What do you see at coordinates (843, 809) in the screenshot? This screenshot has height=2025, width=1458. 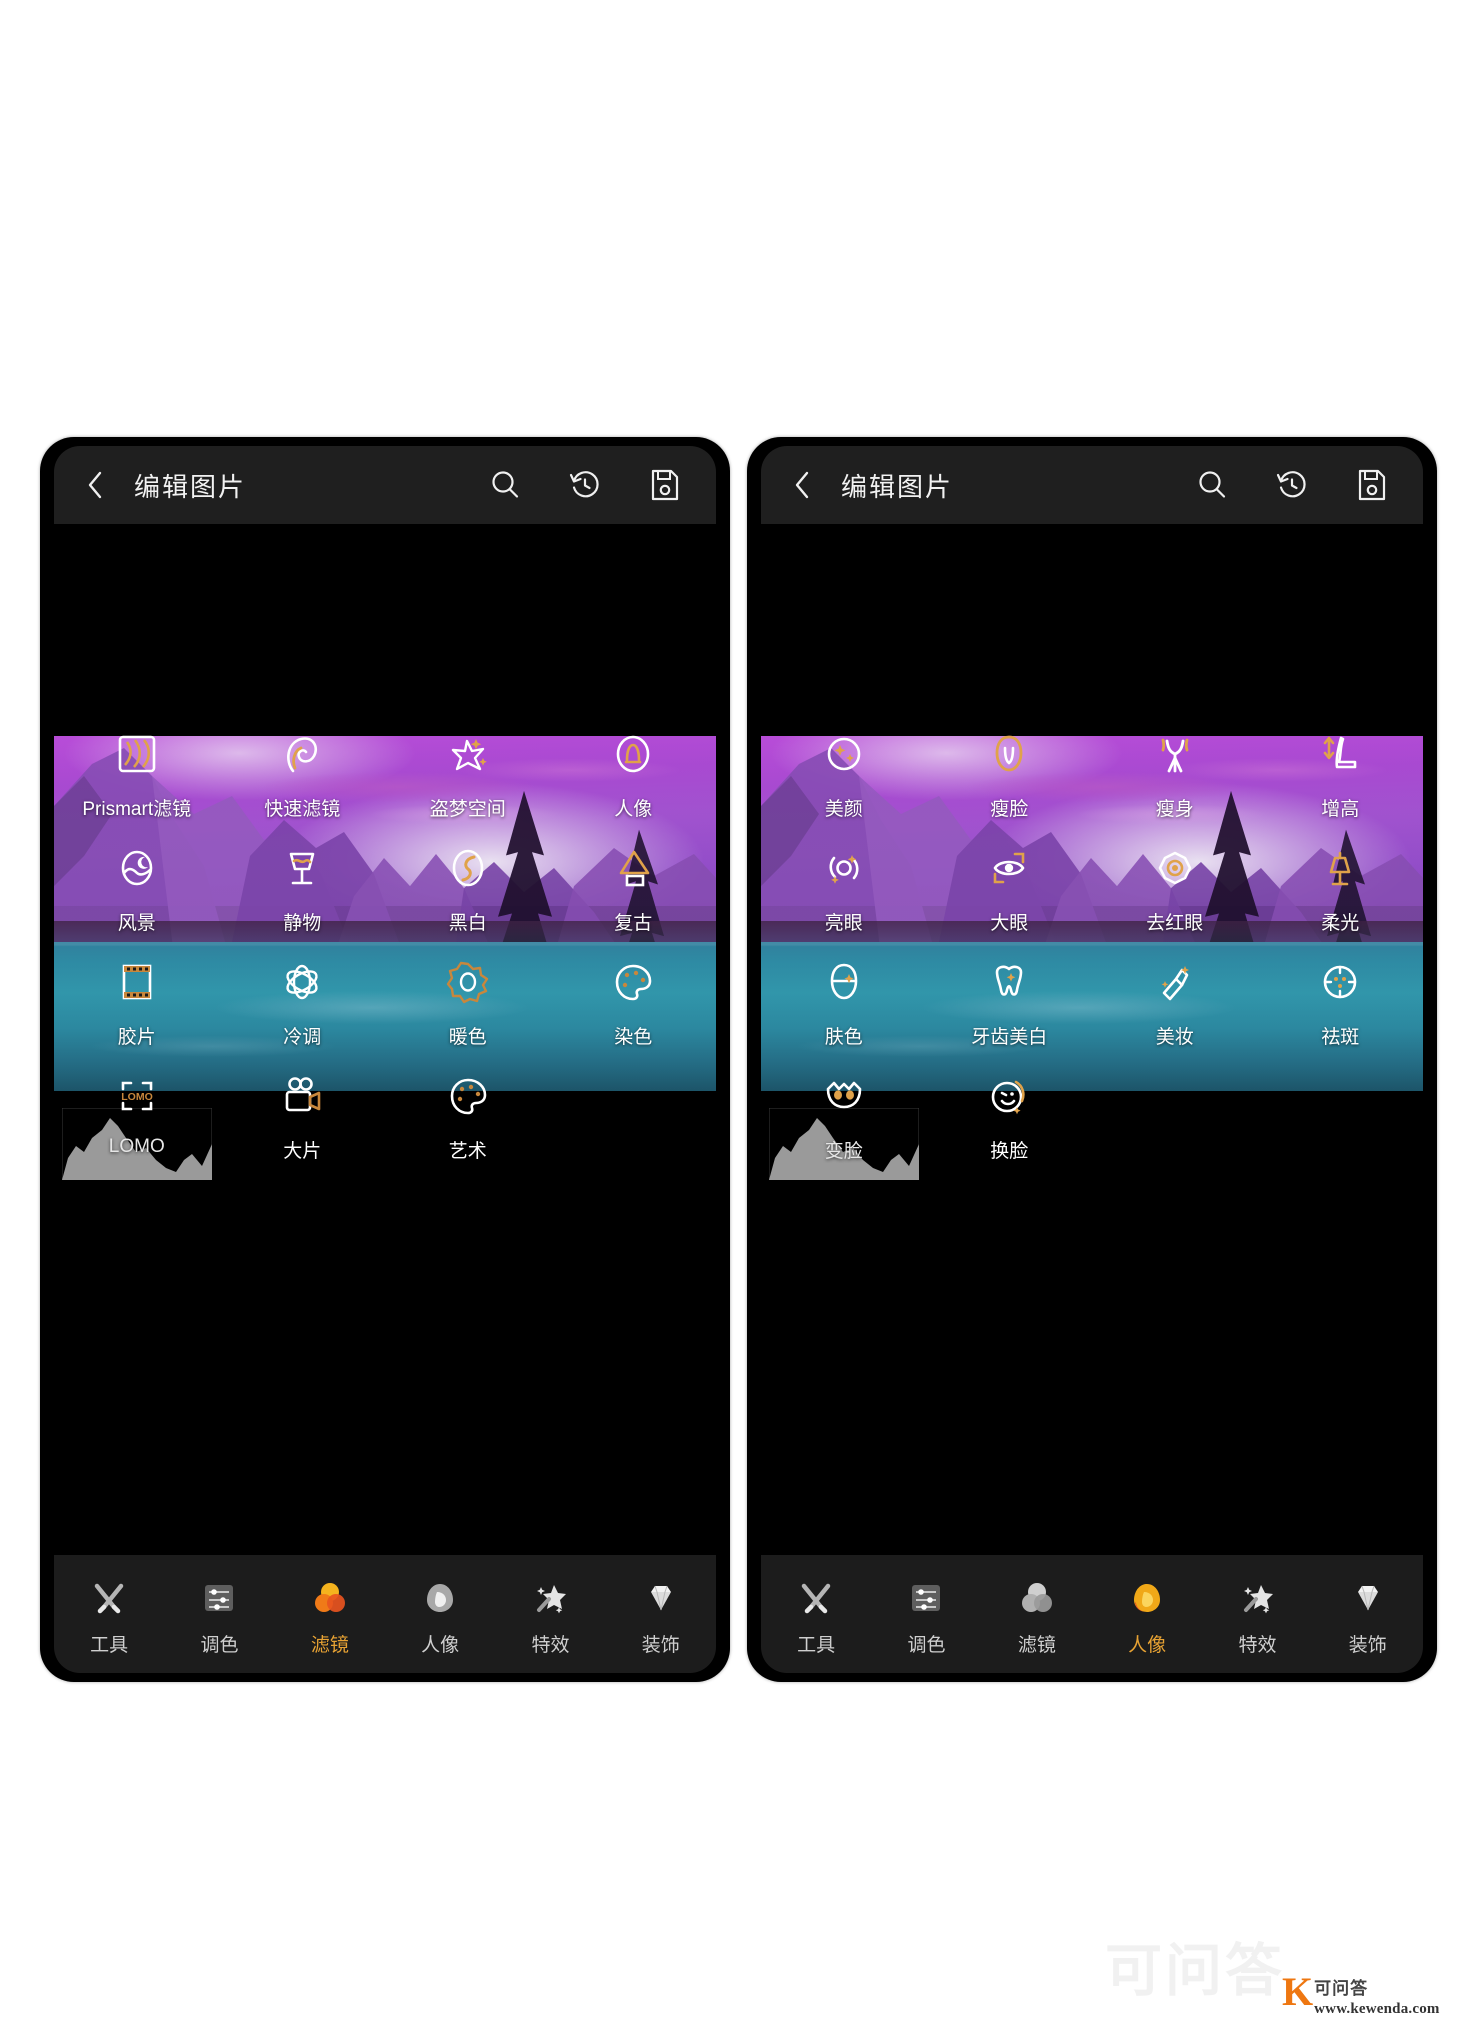 I see `portrait-item-label: 美颜` at bounding box center [843, 809].